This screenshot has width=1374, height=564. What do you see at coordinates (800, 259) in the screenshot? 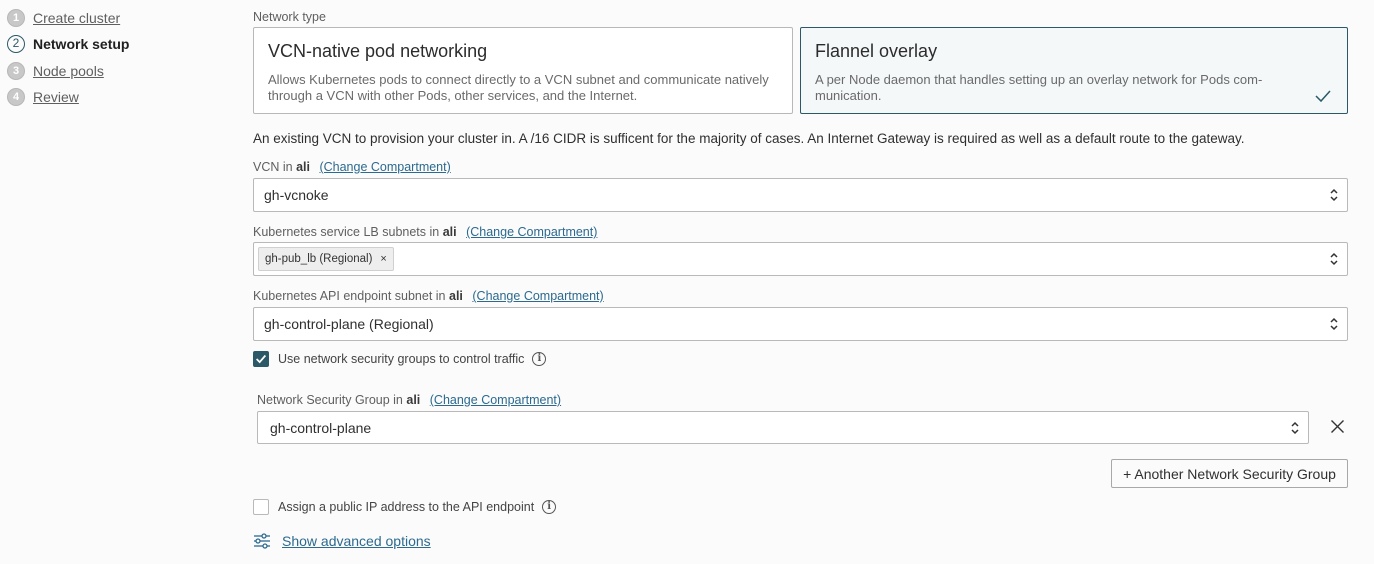
I see `lb-subnets-multiselect: gh-pub_lb (Regional) ×` at bounding box center [800, 259].